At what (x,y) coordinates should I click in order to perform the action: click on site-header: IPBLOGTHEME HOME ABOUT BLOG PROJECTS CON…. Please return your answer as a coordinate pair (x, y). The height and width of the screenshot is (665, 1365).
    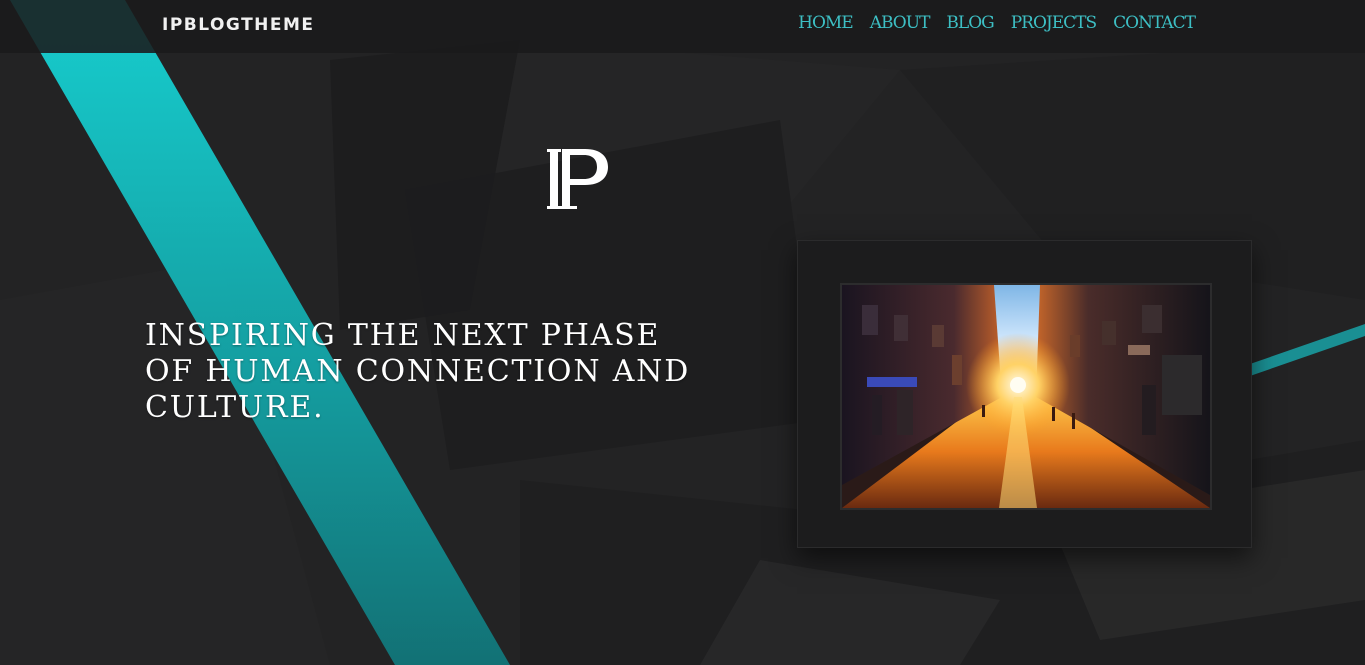
    Looking at the image, I should click on (682, 26).